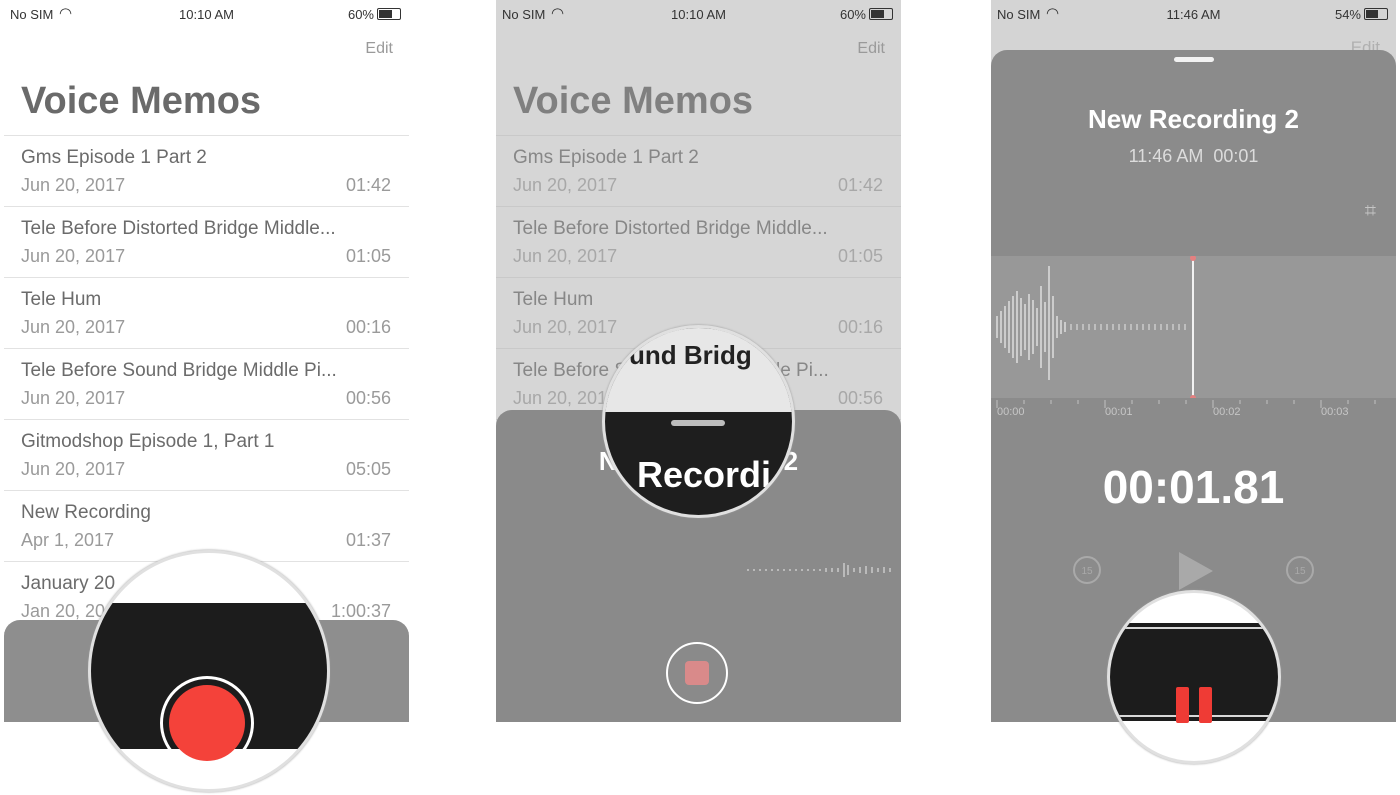 This screenshot has height=795, width=1400. I want to click on recording-name: New Recording, so click(86, 512).